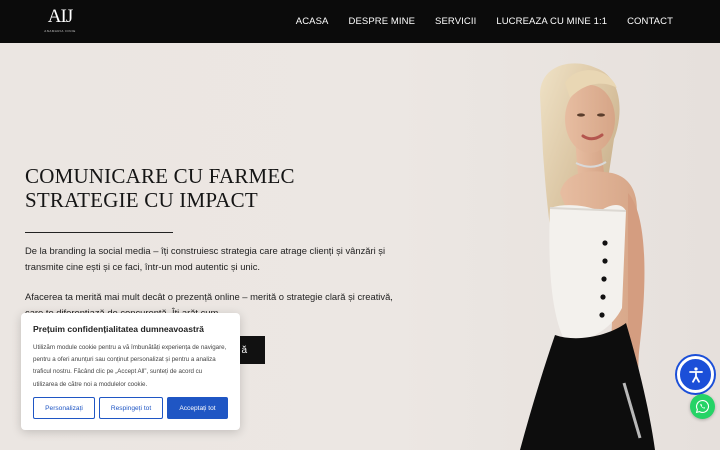 Image resolution: width=720 pixels, height=450 pixels. I want to click on cookie-reject-button: Respingeți tot, so click(131, 408).